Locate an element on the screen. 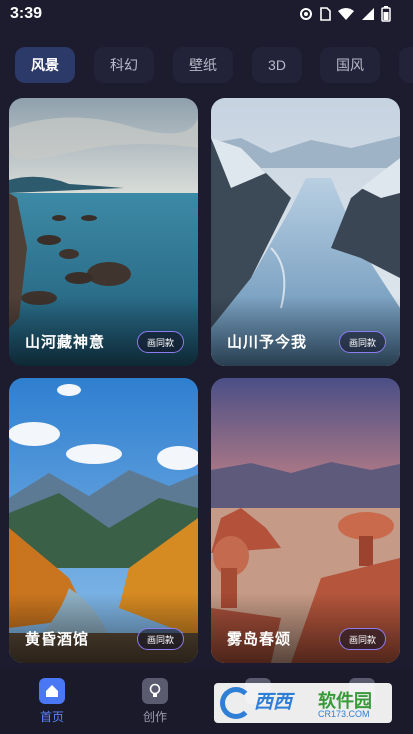  nav-home-label: 首页 is located at coordinates (51, 717).